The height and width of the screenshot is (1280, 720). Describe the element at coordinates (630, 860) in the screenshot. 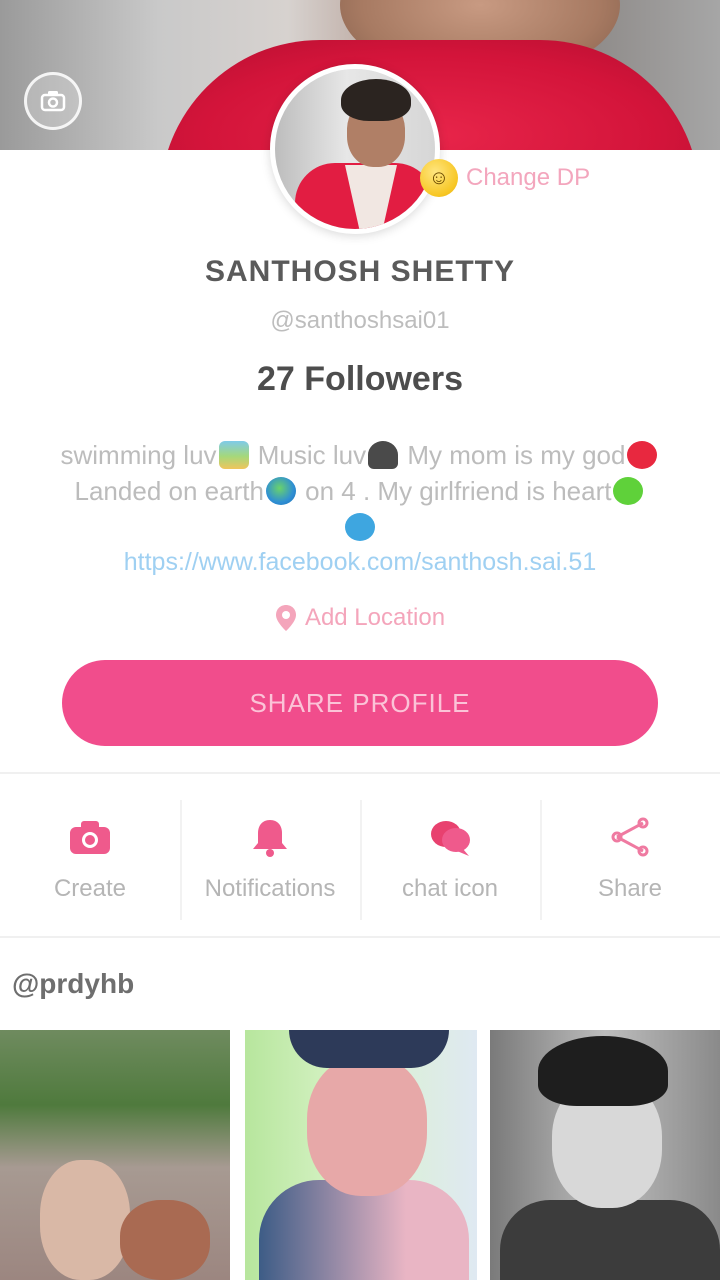

I see `share-button: Share` at that location.